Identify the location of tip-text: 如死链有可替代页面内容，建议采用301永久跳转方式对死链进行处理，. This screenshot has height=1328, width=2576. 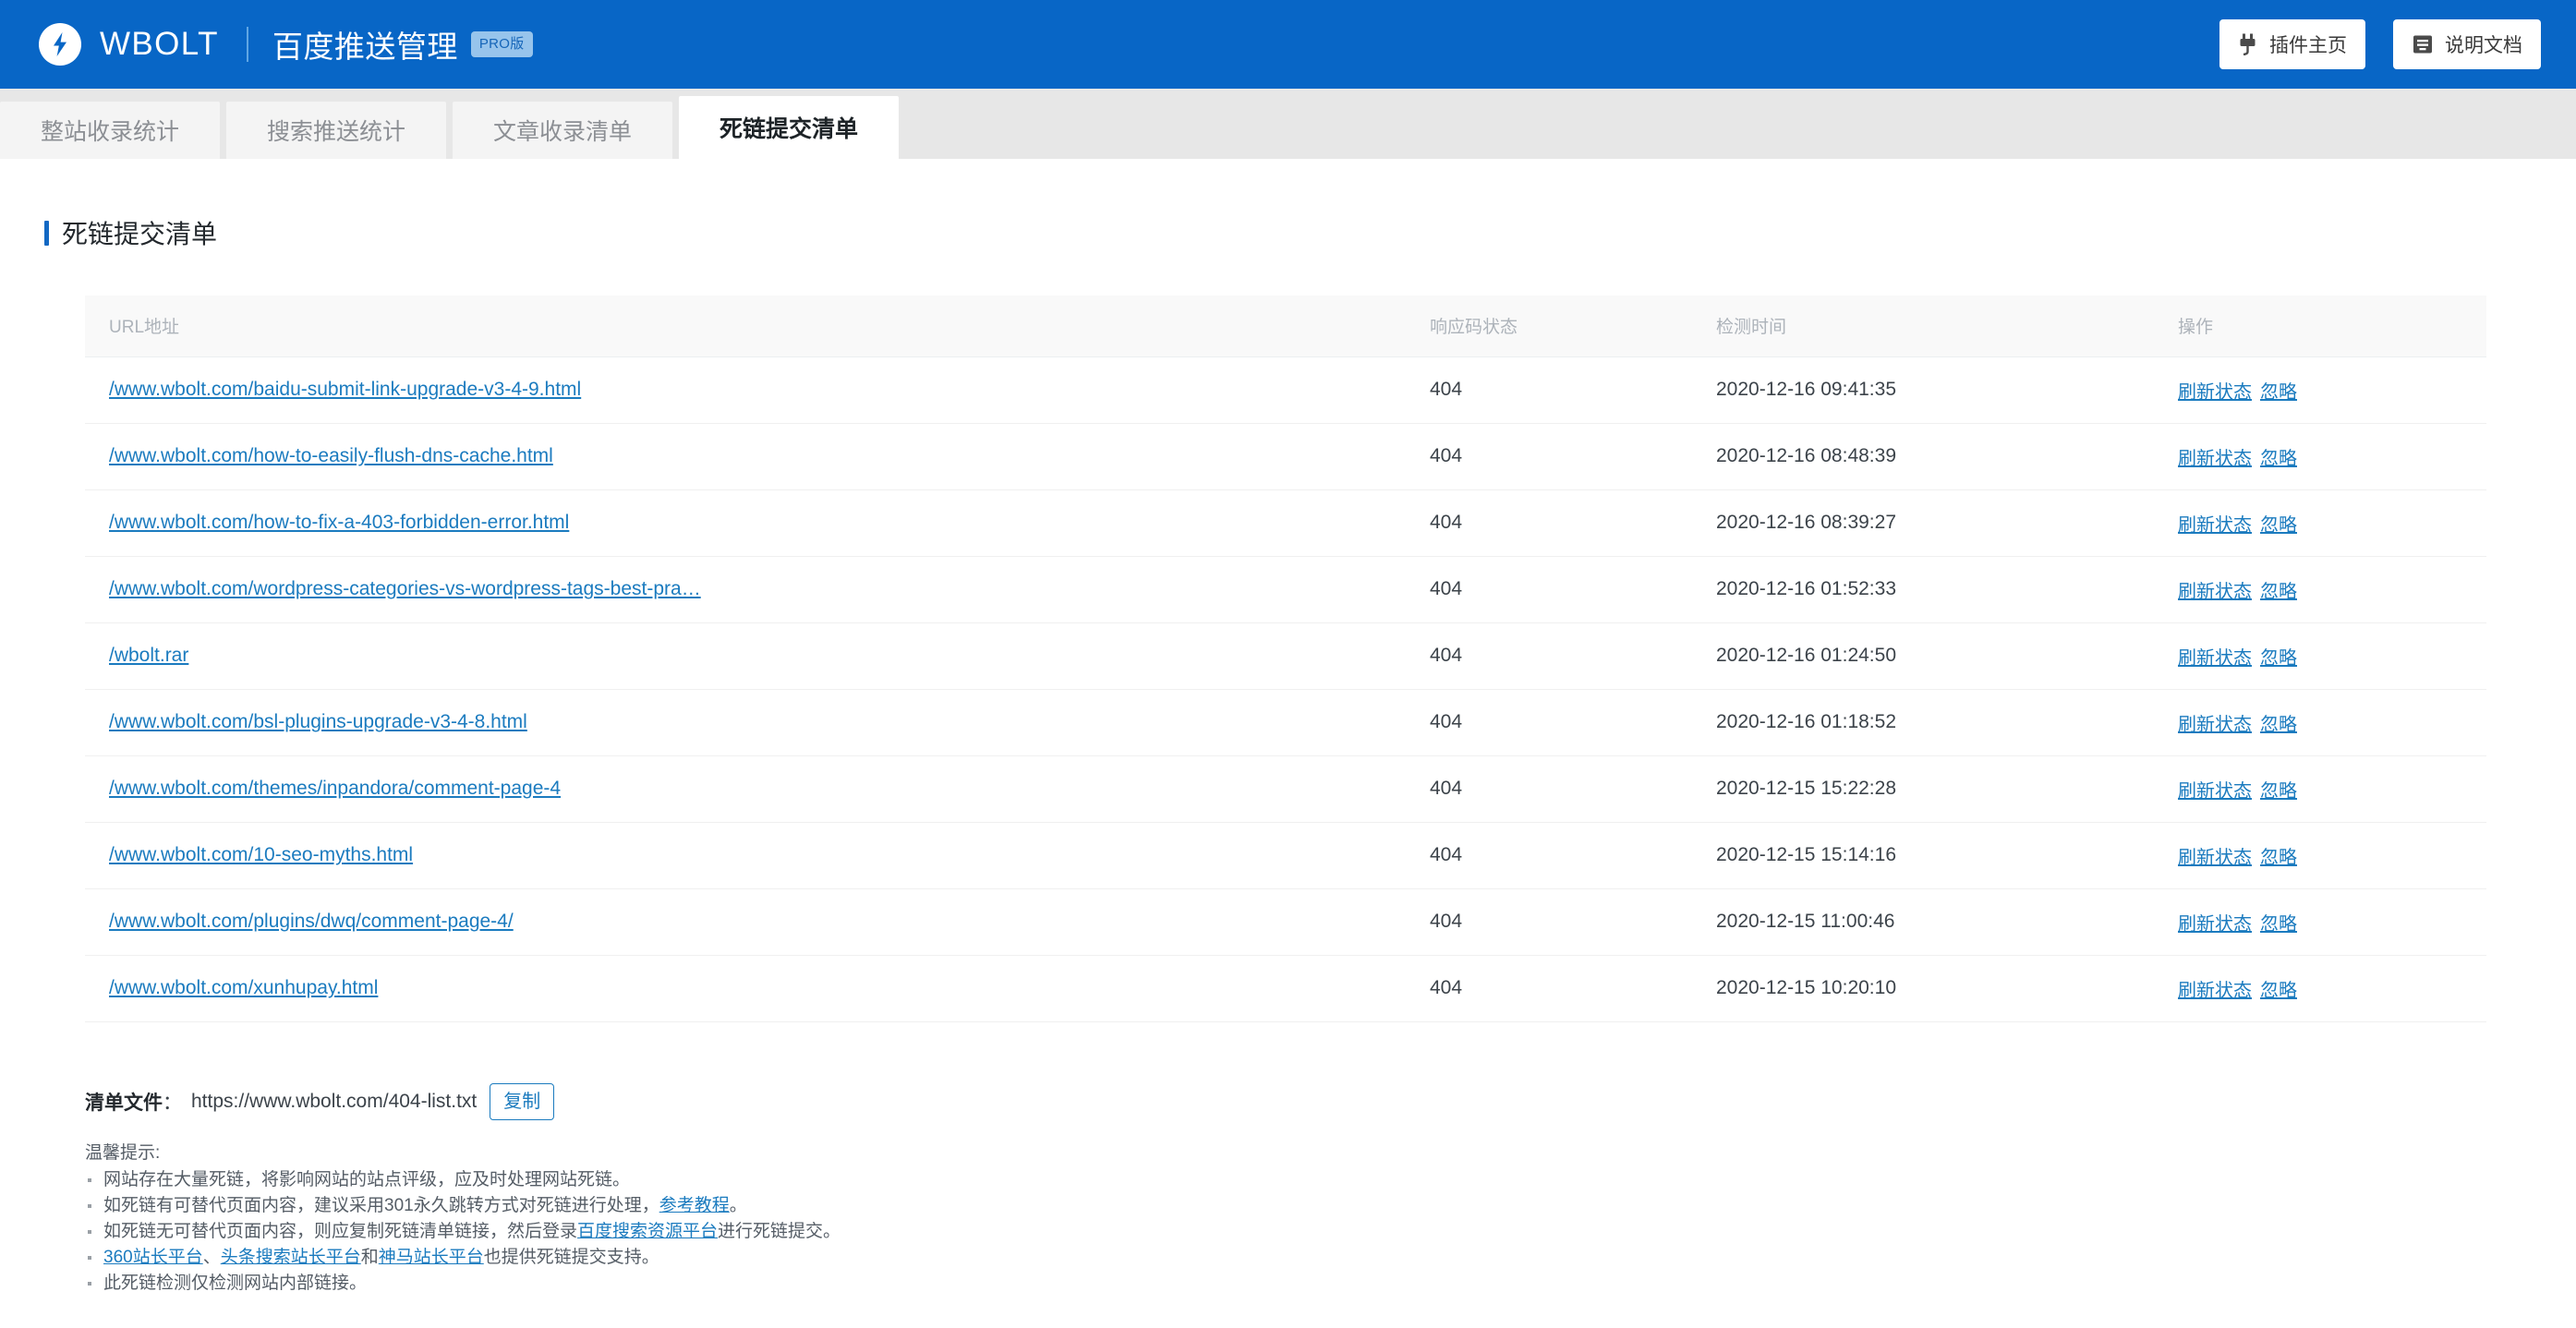
(381, 1205).